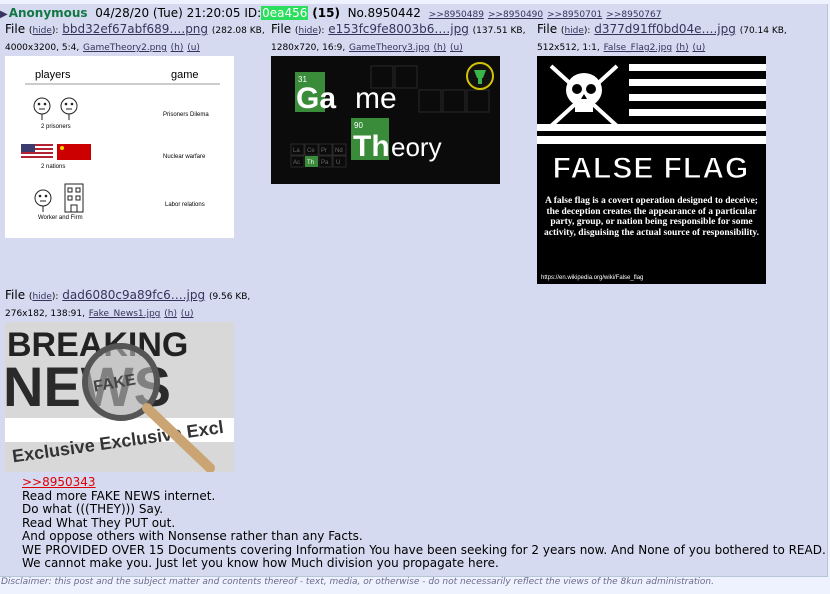 The width and height of the screenshot is (830, 594). What do you see at coordinates (135, 29) in the screenshot?
I see `file-name-link: bbd32ef67abf689….png` at bounding box center [135, 29].